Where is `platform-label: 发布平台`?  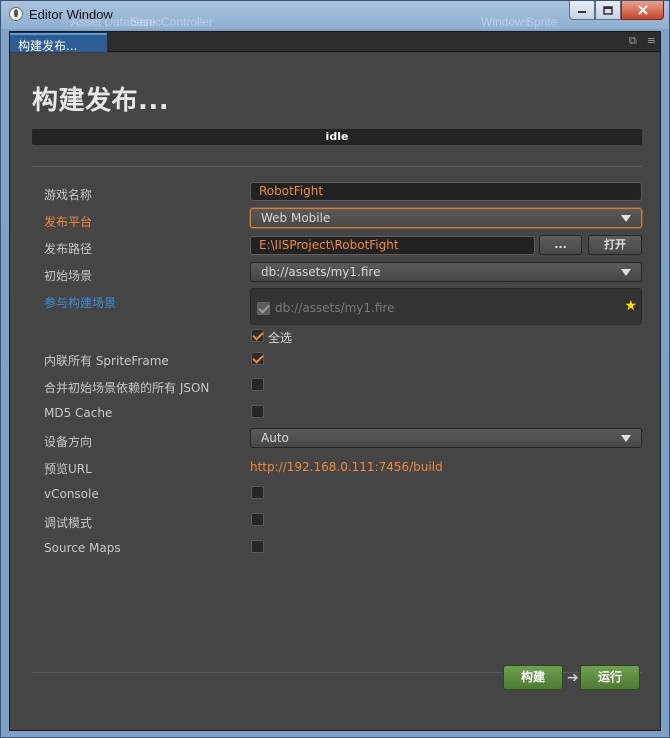
platform-label: 发布平台 is located at coordinates (68, 222).